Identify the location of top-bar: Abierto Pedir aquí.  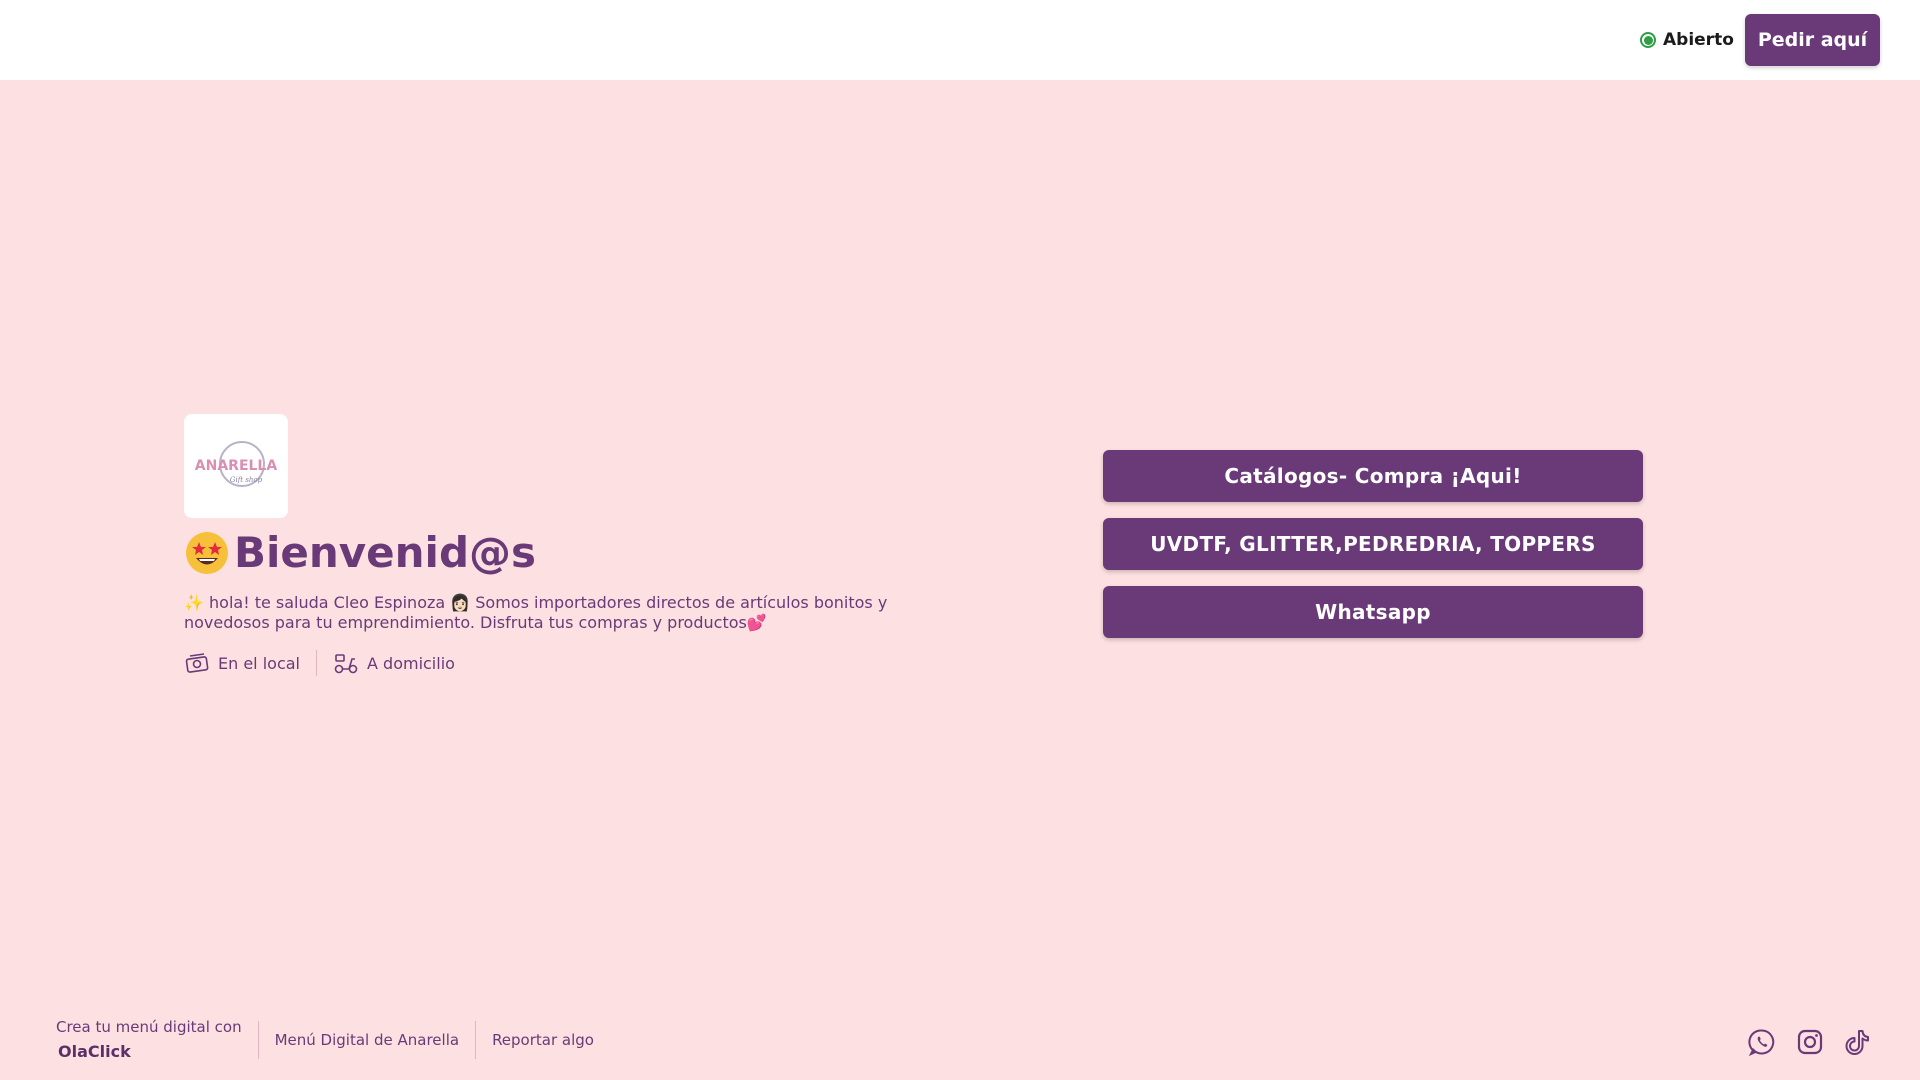
(960, 40).